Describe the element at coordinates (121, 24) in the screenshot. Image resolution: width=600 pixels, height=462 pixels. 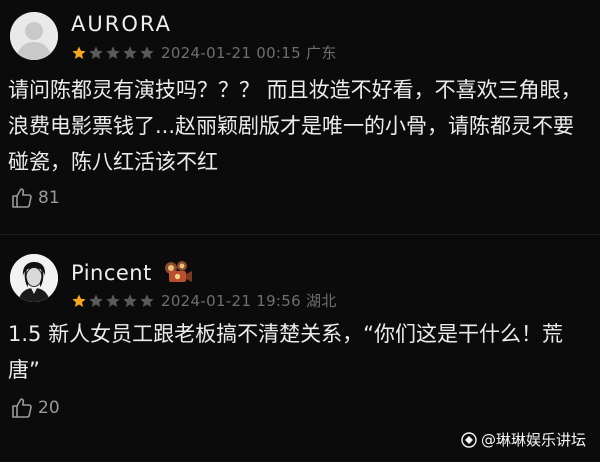
I see `username: AURORA` at that location.